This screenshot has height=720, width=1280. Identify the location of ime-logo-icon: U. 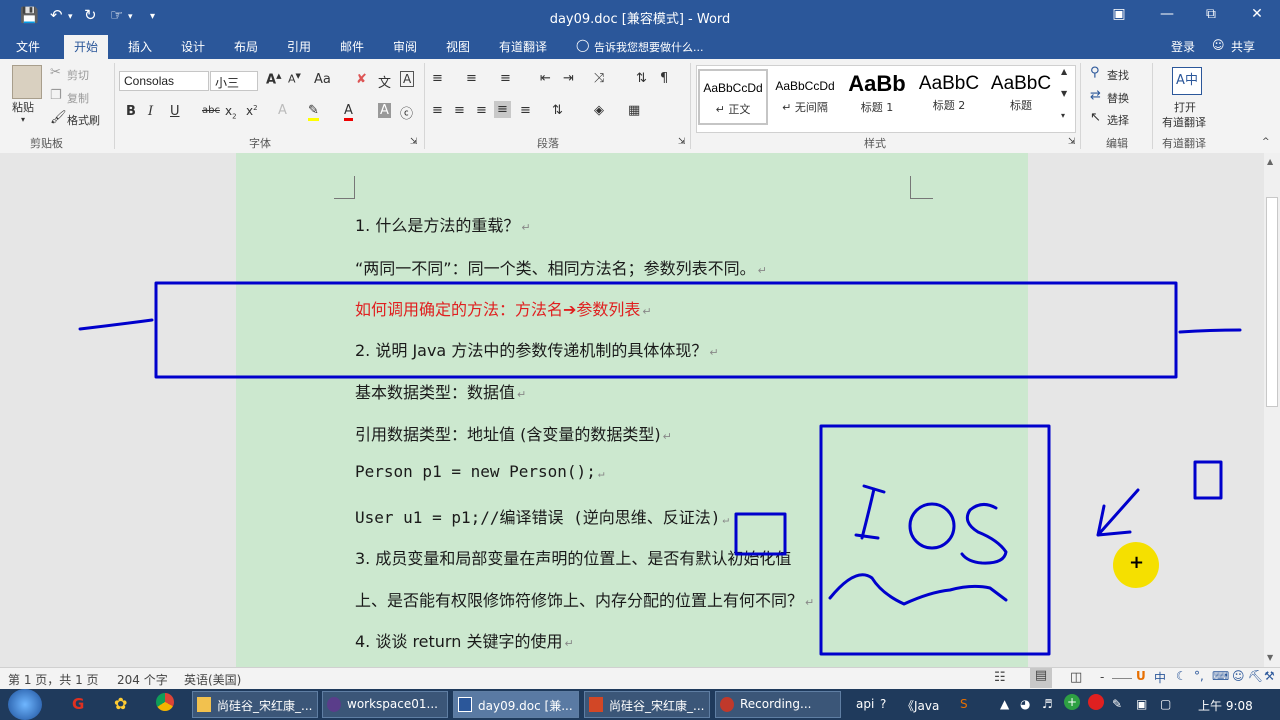
(1141, 676).